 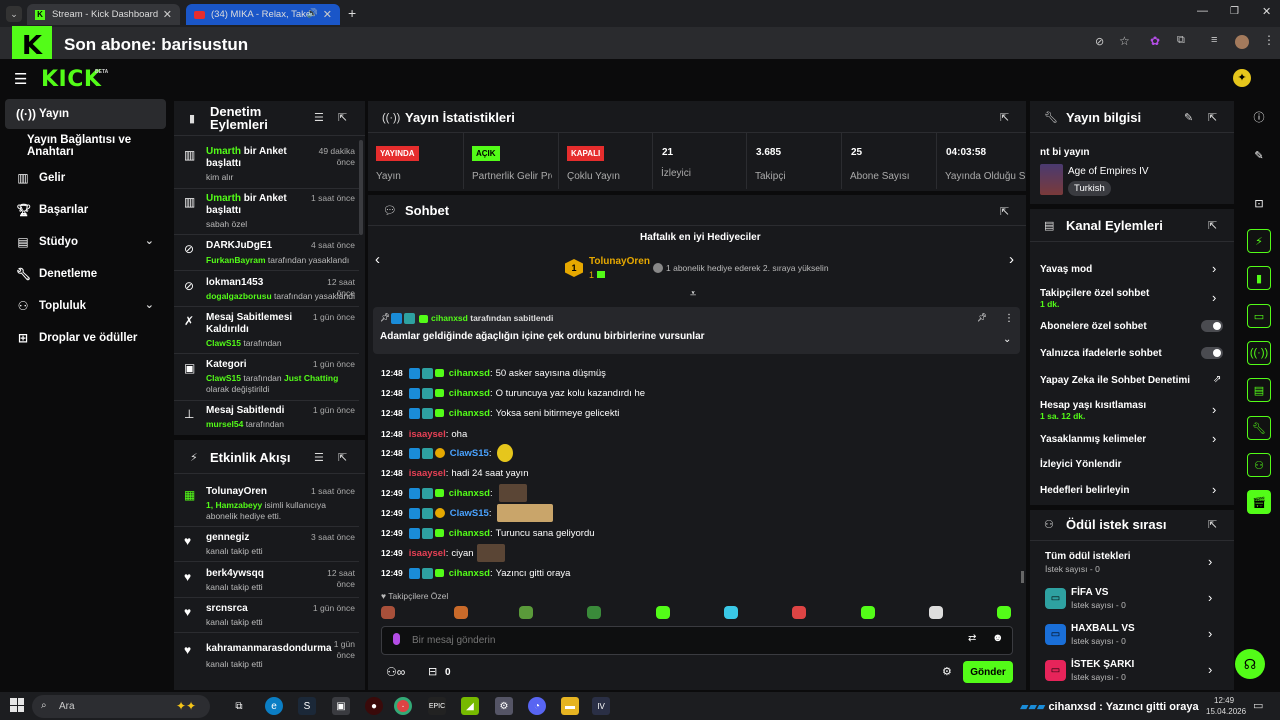 What do you see at coordinates (1258, 705) in the screenshot?
I see `notification-icon: ▭` at bounding box center [1258, 705].